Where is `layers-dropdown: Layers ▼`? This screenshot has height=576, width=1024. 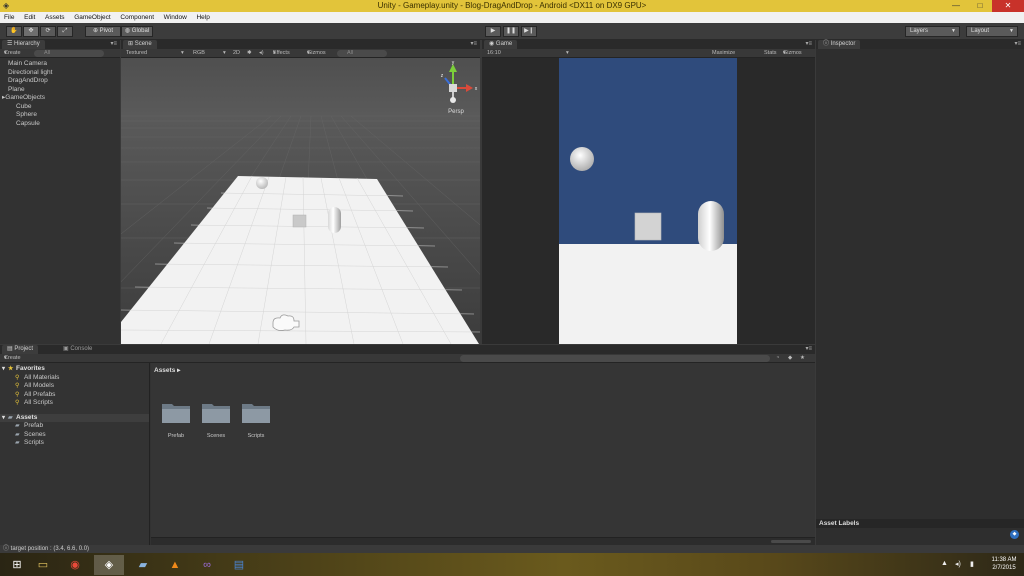 layers-dropdown: Layers ▼ is located at coordinates (932, 31).